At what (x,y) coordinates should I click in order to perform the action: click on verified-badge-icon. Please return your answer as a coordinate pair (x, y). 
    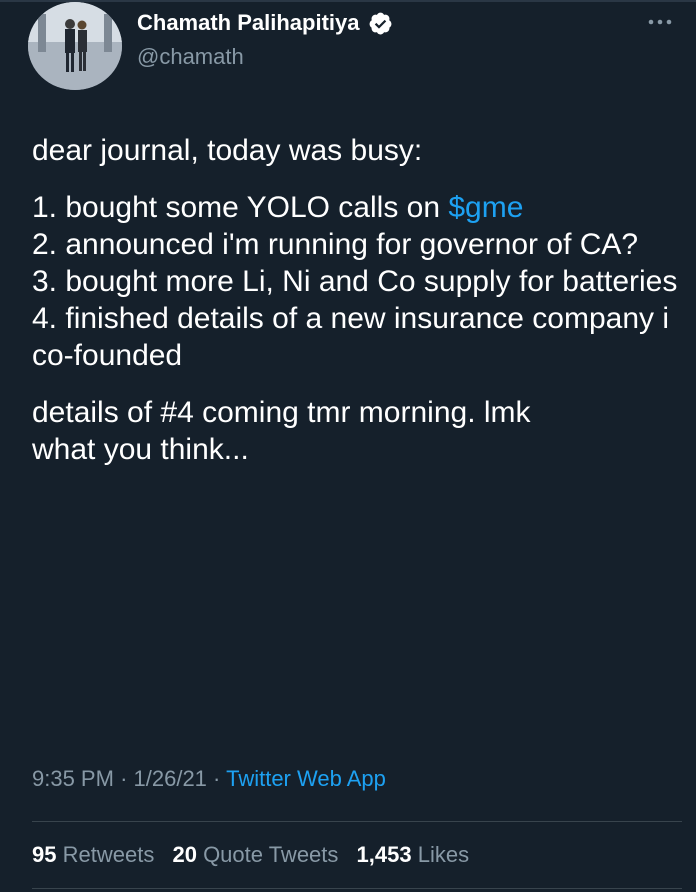
    Looking at the image, I should click on (380, 23).